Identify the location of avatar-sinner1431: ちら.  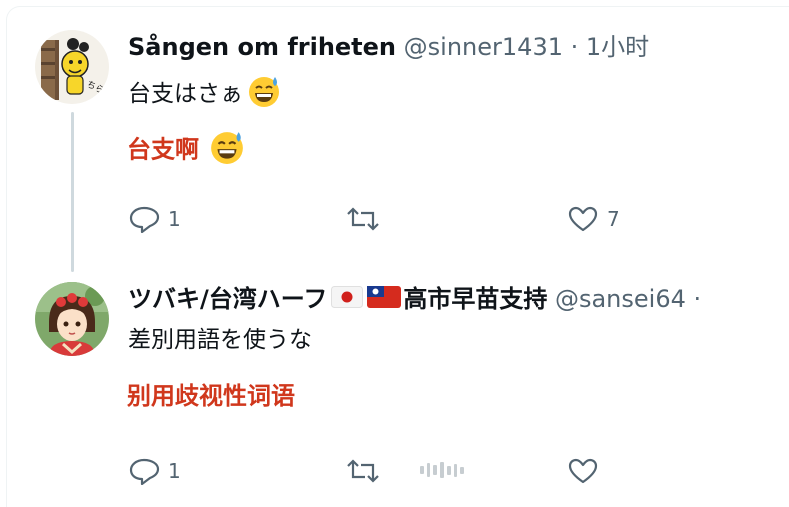
(72, 67).